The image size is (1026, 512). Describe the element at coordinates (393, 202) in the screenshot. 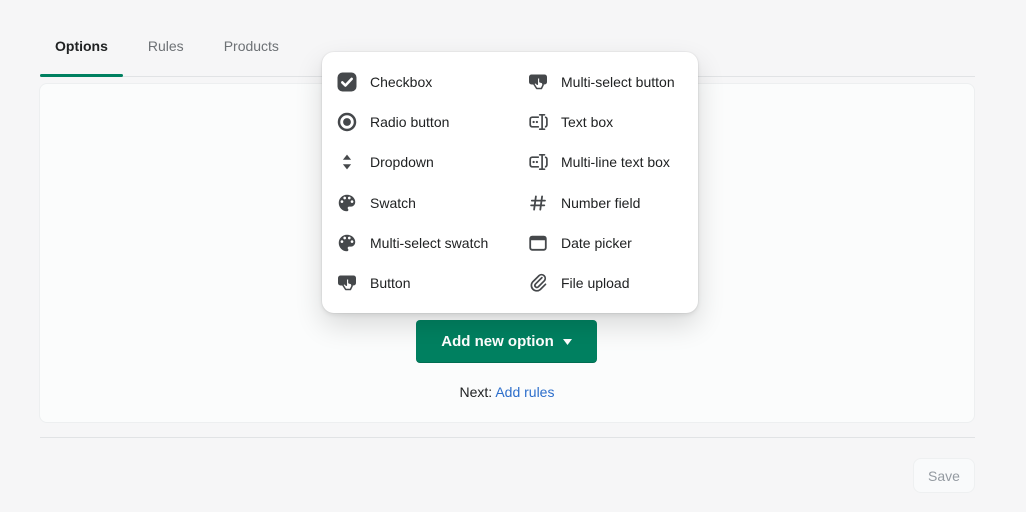

I see `menu-item-label: Swatch` at that location.